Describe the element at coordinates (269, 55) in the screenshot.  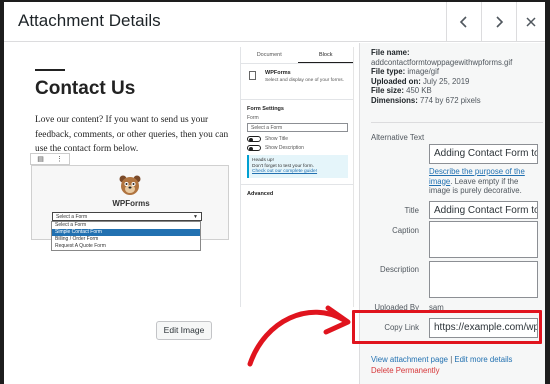
I see `tab-document: Document` at that location.